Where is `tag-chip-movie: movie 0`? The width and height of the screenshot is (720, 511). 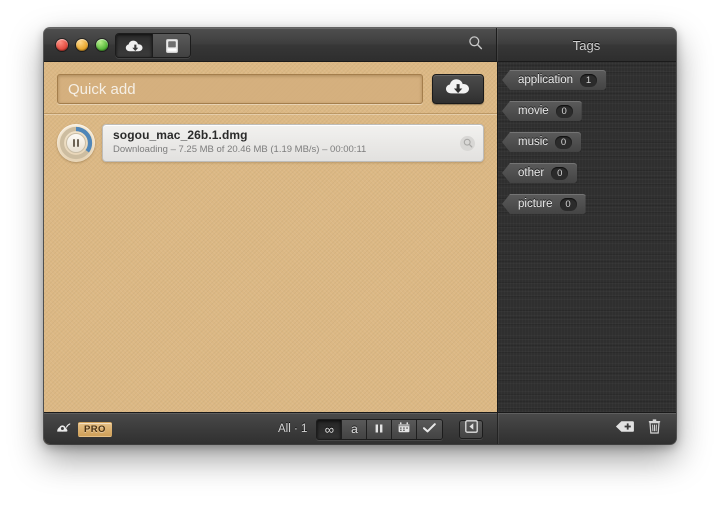 tag-chip-movie: movie 0 is located at coordinates (542, 111).